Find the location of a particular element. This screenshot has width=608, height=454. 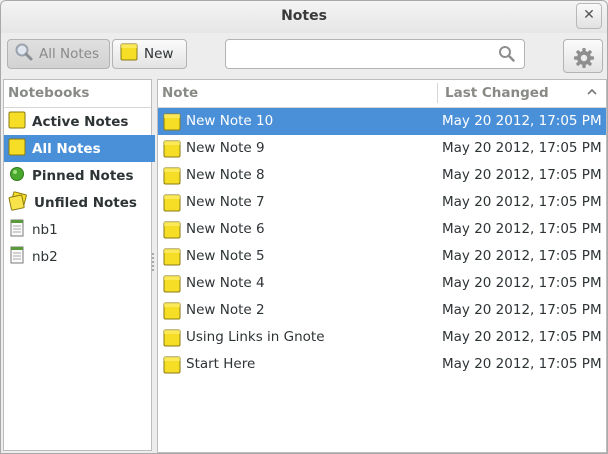

new-note-icon is located at coordinates (129, 54).